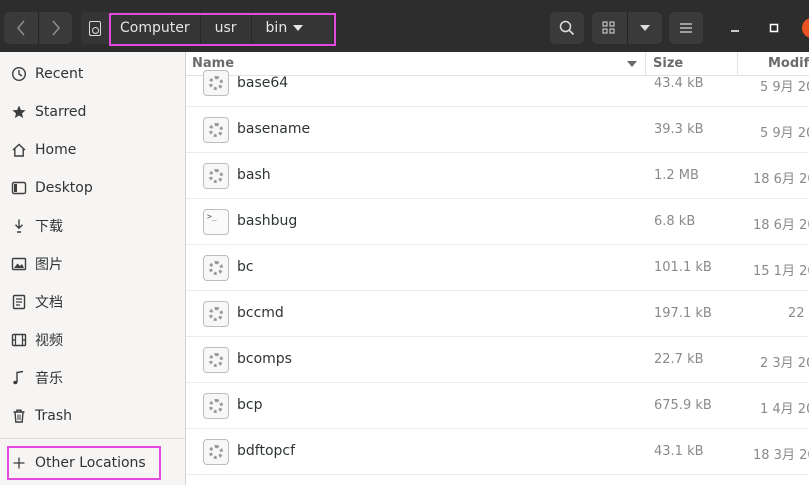 The height and width of the screenshot is (485, 809). I want to click on chevron-right-icon, so click(55, 28).